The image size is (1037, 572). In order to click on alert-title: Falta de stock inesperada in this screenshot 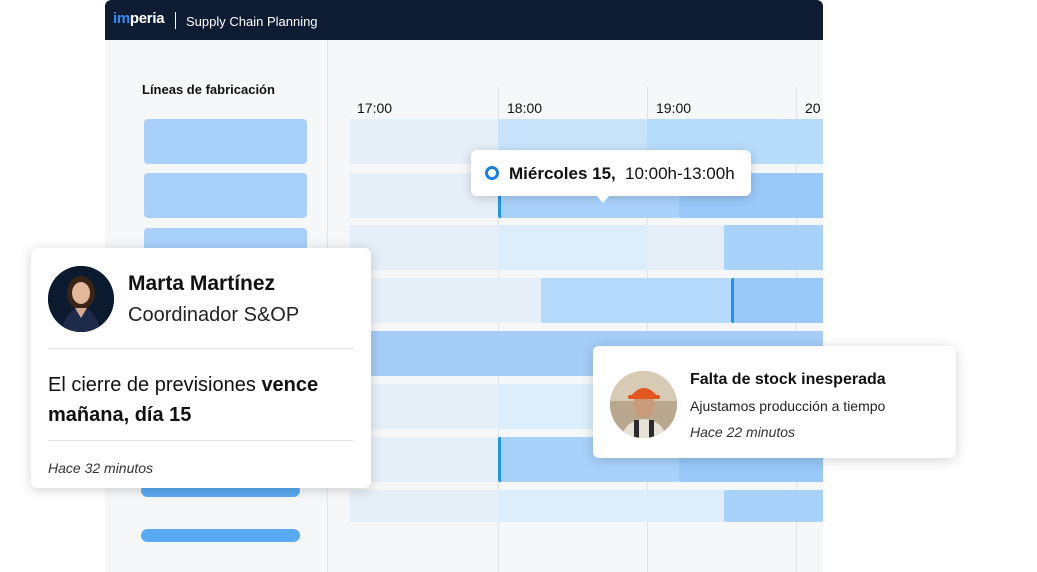, I will do `click(788, 379)`.